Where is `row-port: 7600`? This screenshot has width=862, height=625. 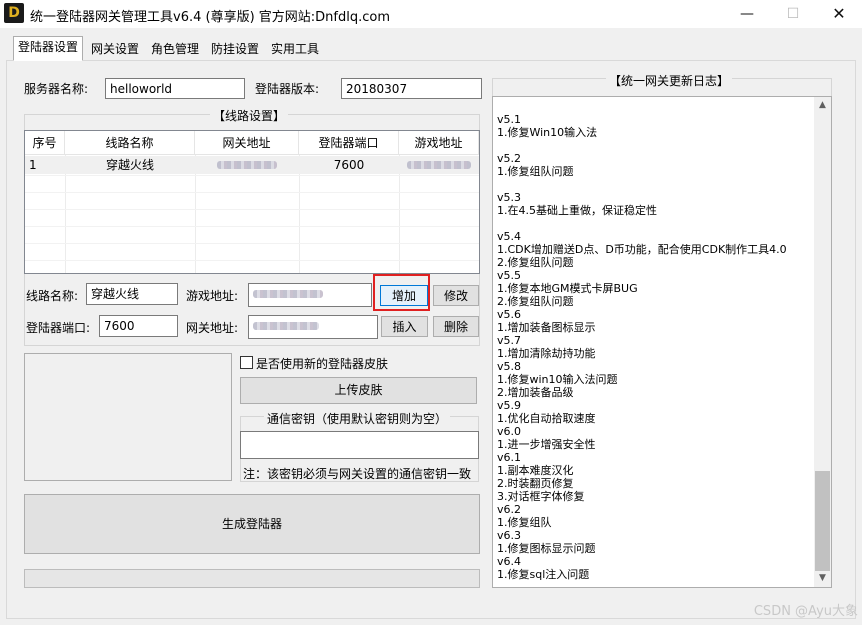
row-port: 7600 is located at coordinates (349, 165).